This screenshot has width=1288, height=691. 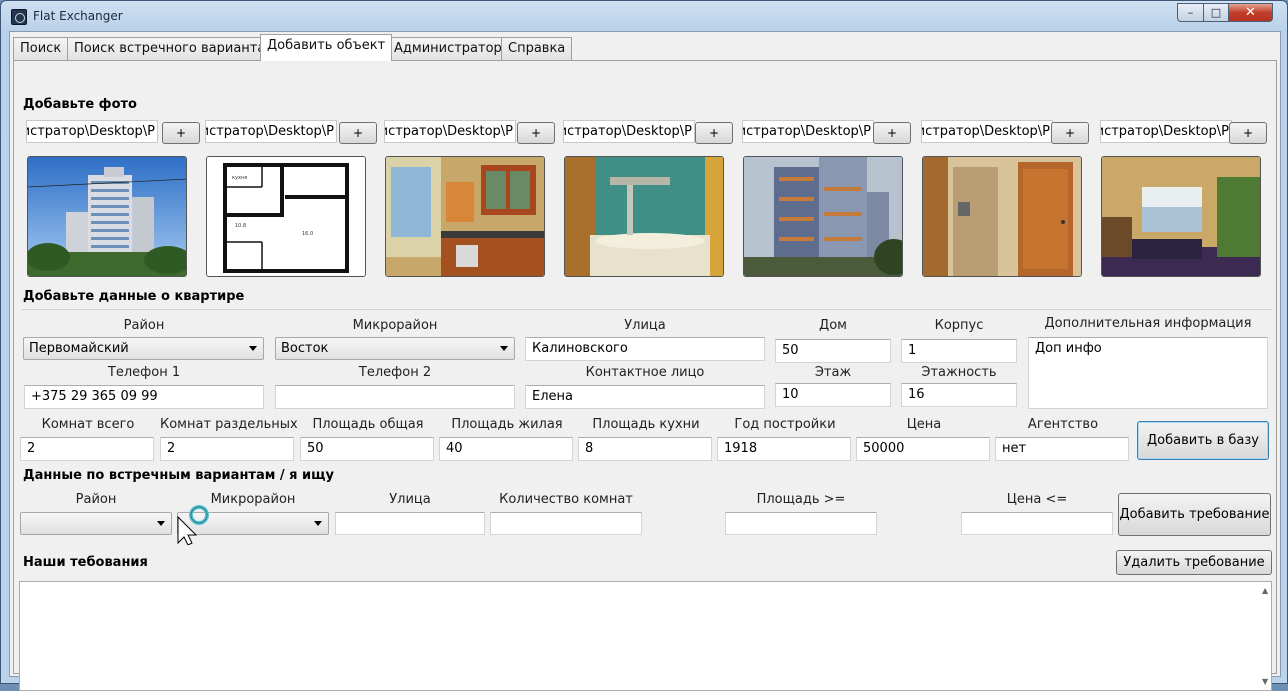 I want to click on photo-bathroom-thumbnail, so click(x=644, y=216).